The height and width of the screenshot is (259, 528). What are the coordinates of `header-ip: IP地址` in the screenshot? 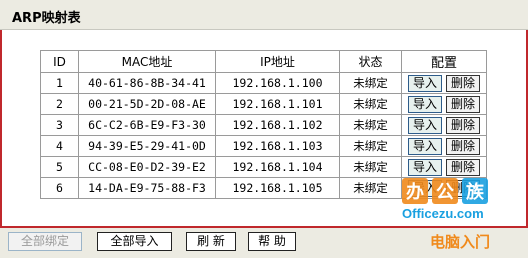 It's located at (277, 61).